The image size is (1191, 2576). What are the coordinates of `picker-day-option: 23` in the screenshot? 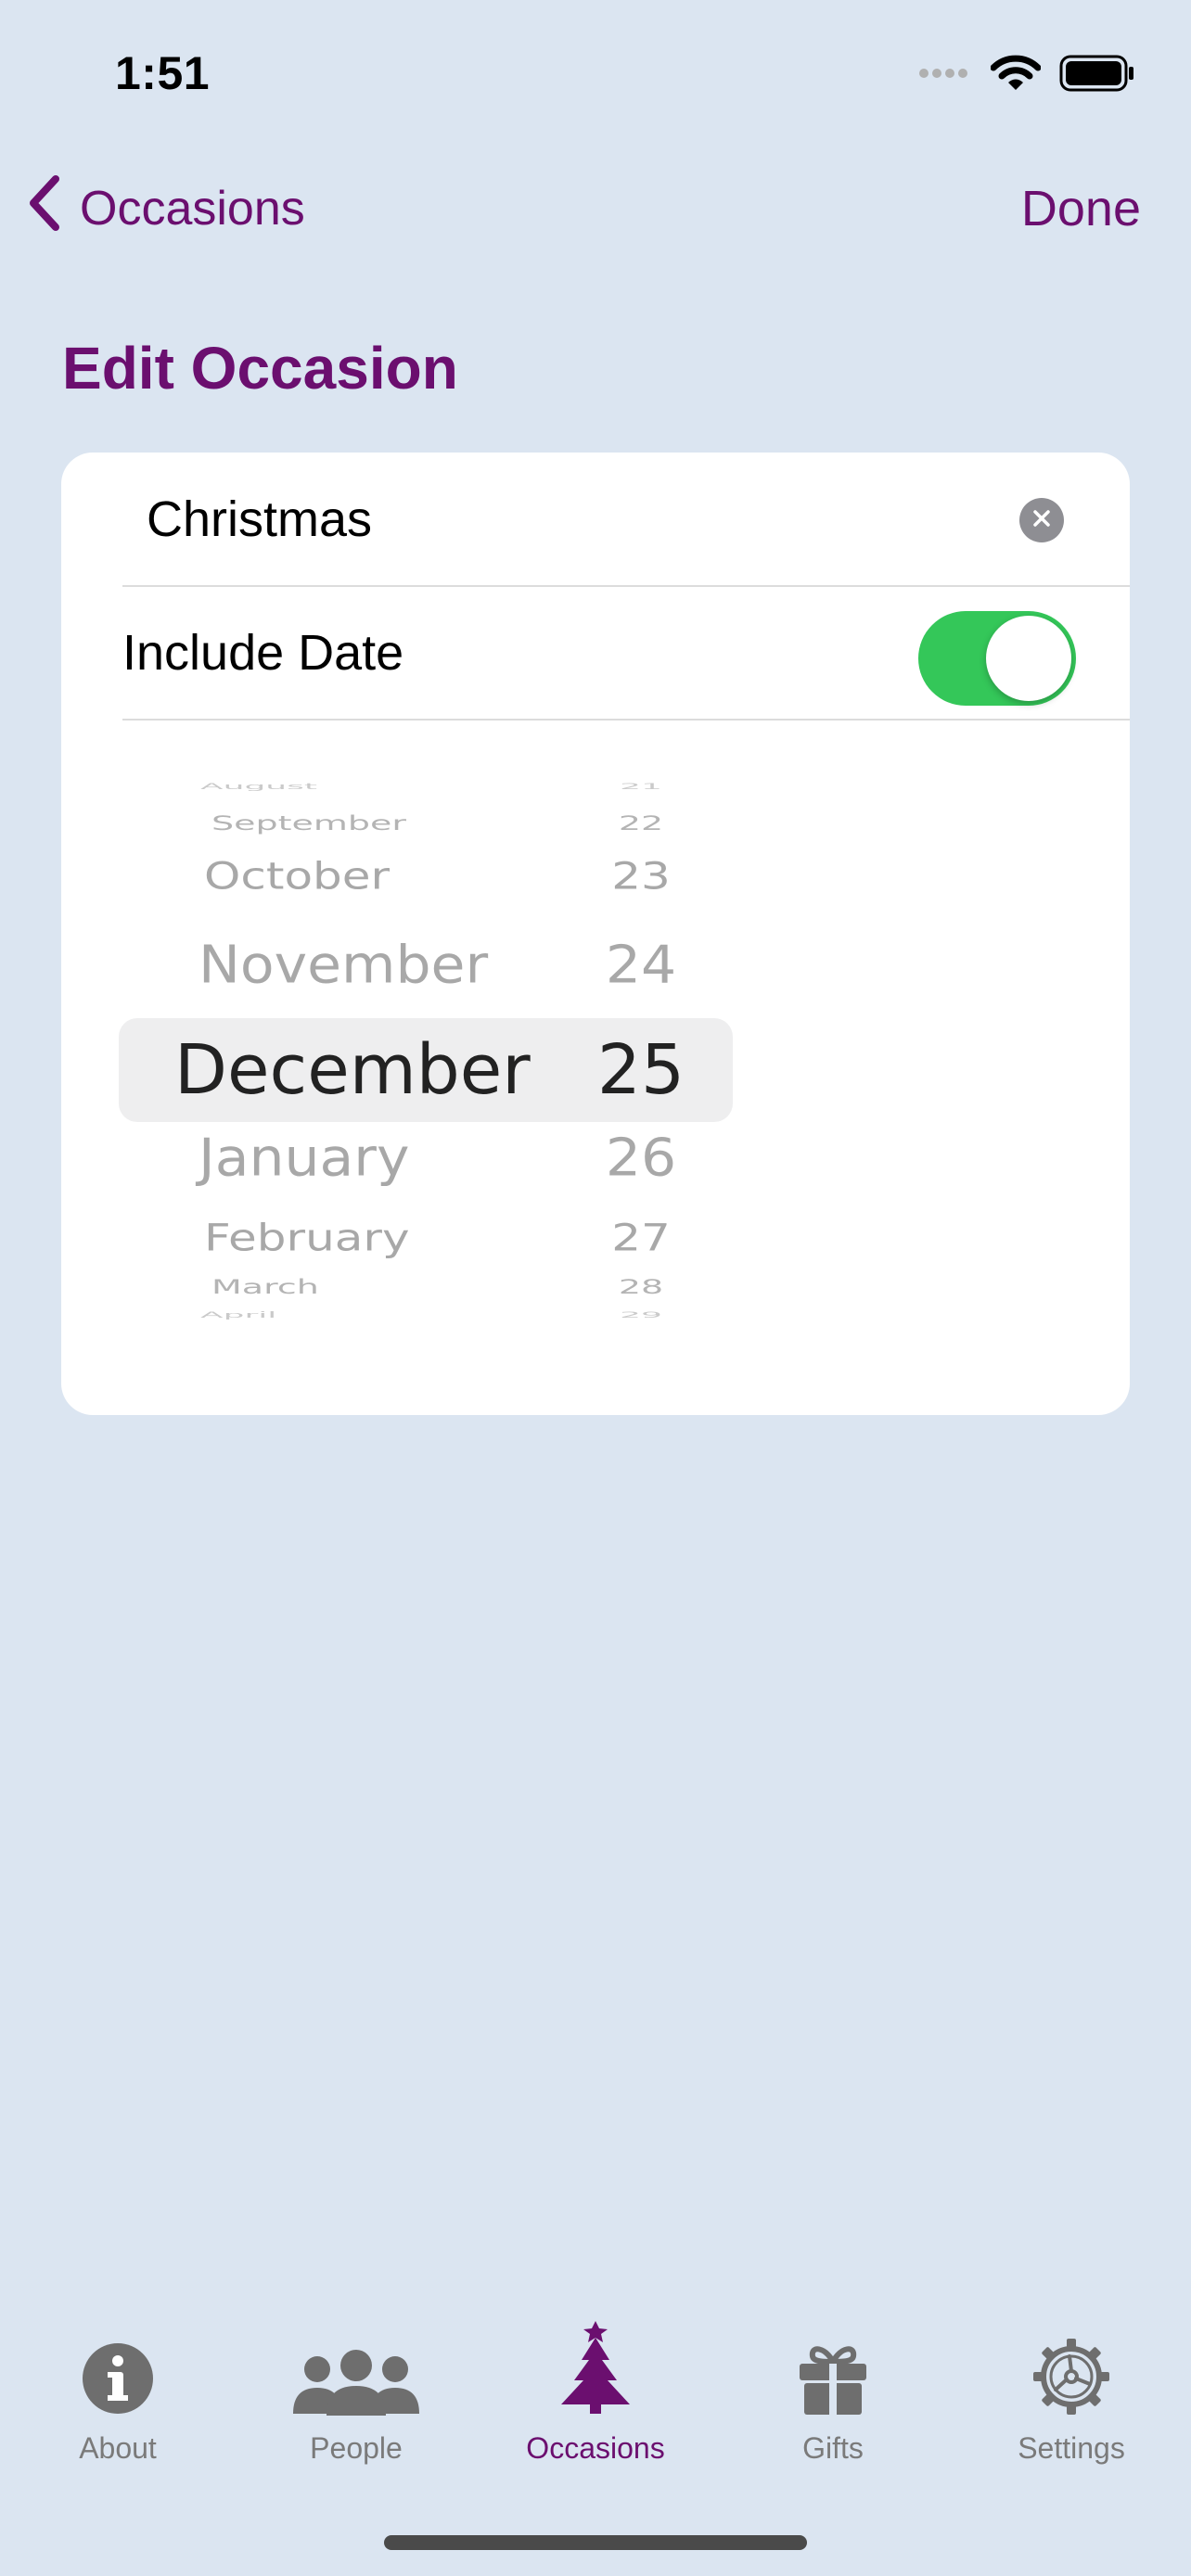 It's located at (641, 876).